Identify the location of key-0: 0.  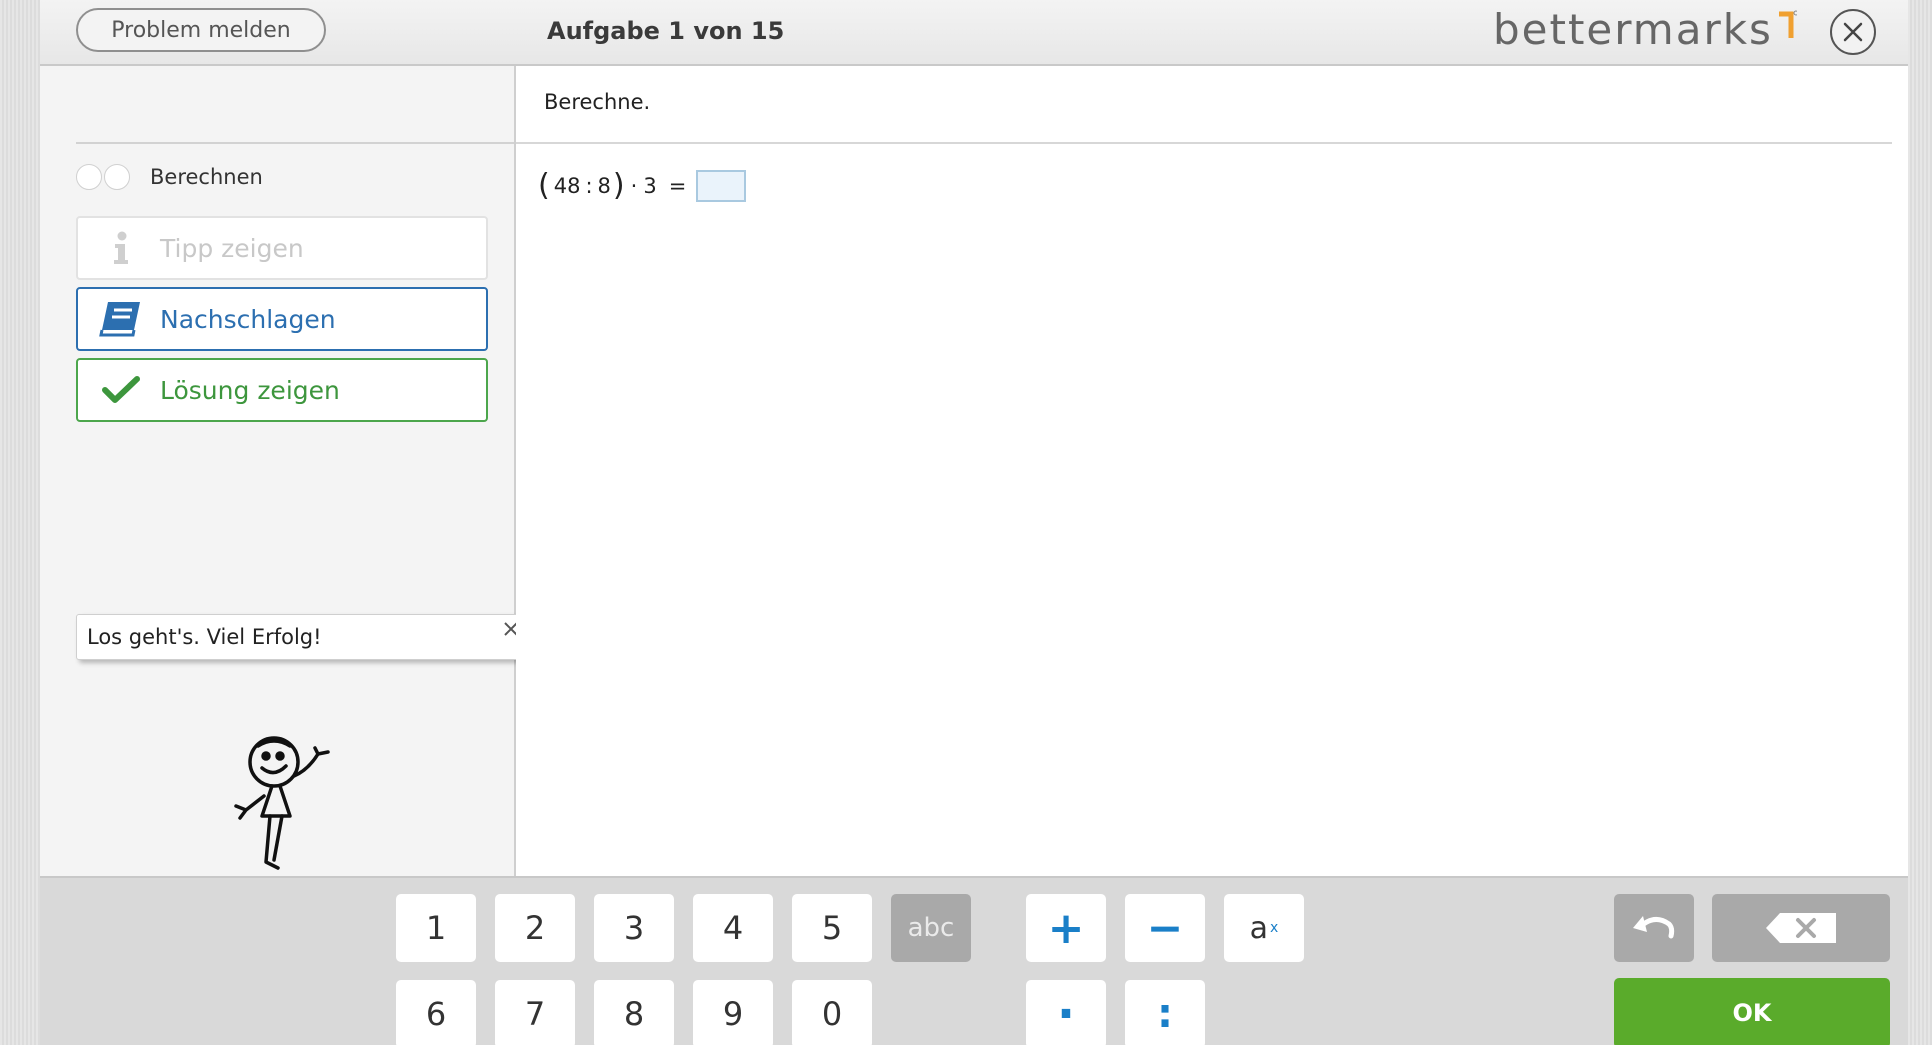
(832, 1012).